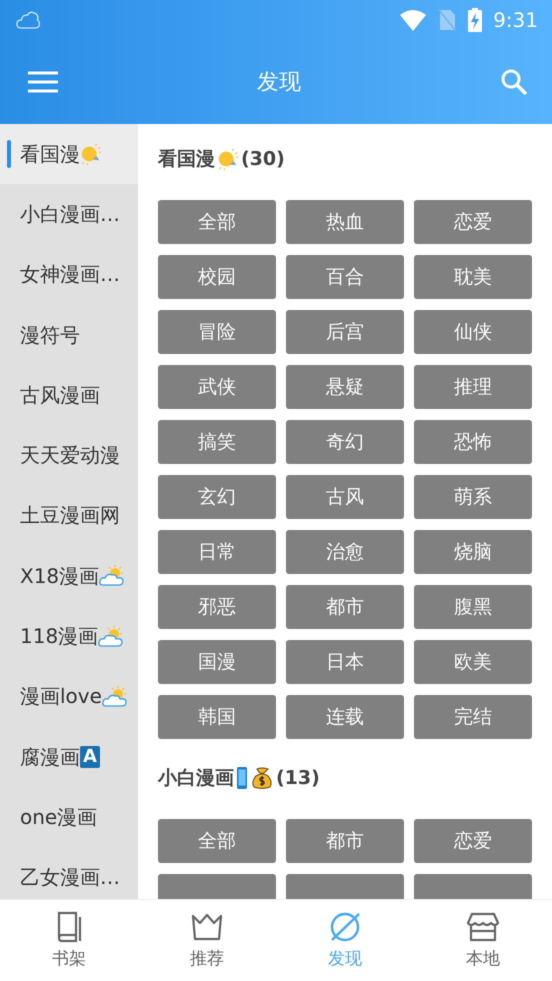  I want to click on crown-icon, so click(207, 927).